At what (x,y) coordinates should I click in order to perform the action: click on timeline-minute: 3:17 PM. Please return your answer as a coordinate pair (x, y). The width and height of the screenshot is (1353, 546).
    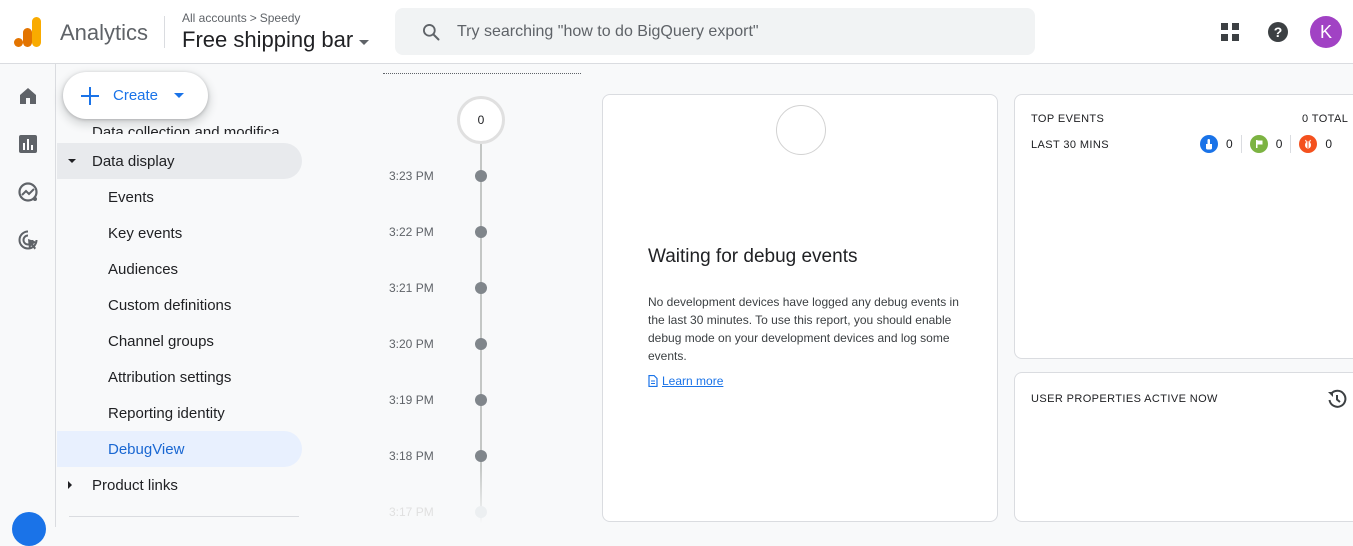
    Looking at the image, I should click on (487, 512).